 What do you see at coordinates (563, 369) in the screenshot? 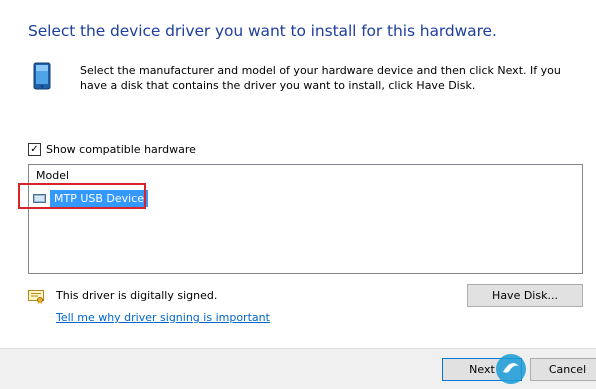
I see `cancel-button: Cancel` at bounding box center [563, 369].